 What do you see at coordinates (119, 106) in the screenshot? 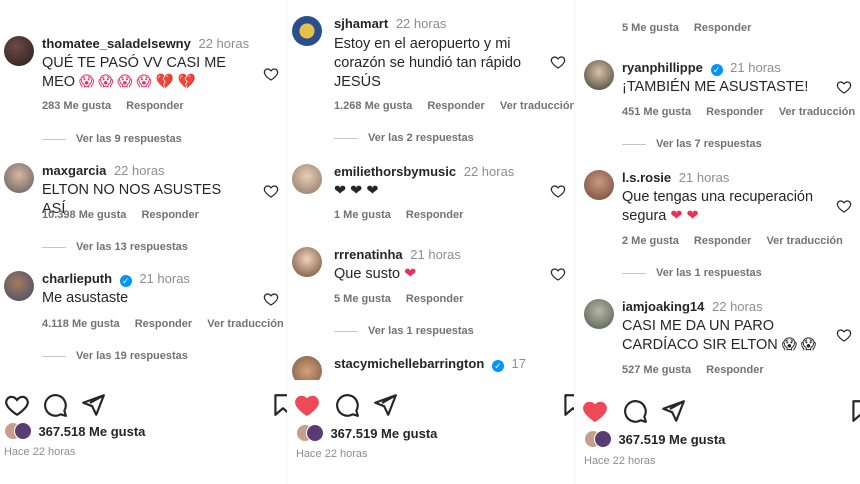
I see `comment-meta: 283 Me gusta Responder` at bounding box center [119, 106].